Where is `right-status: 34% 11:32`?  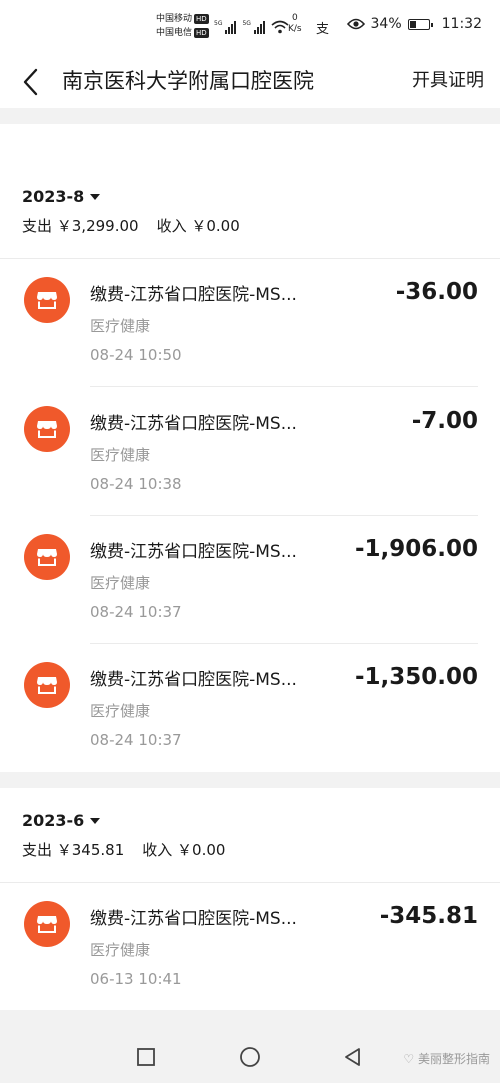 right-status: 34% 11:32 is located at coordinates (414, 24).